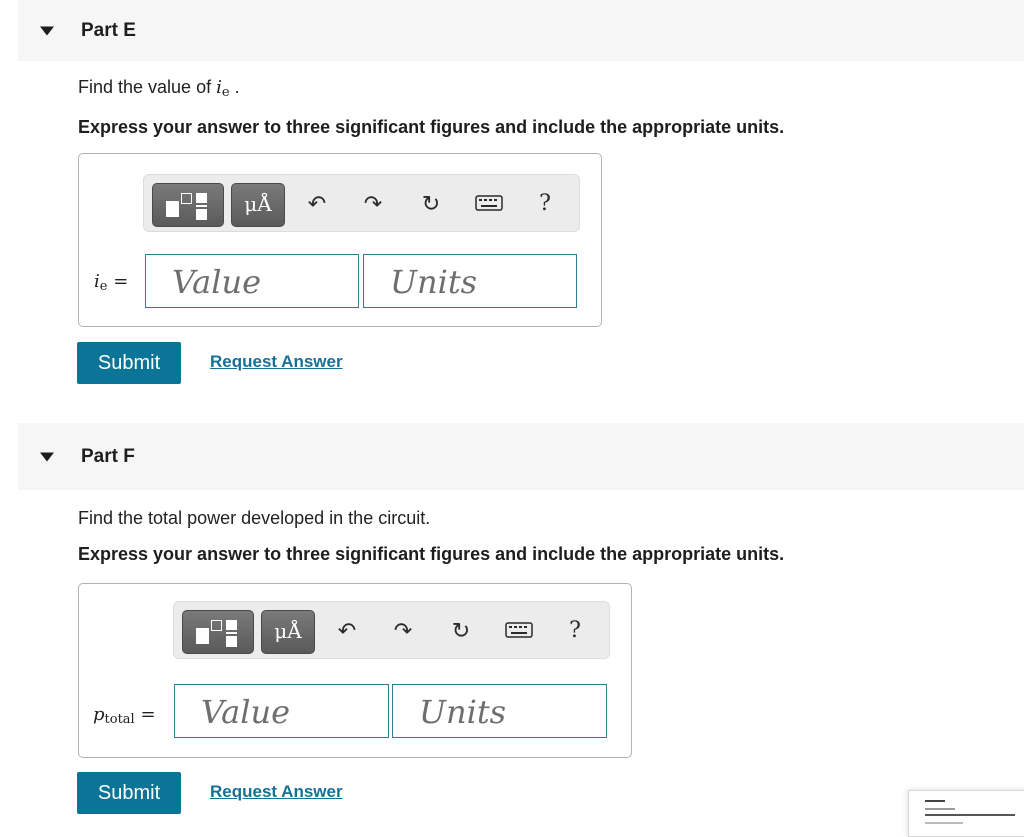 This screenshot has width=1024, height=837. What do you see at coordinates (340, 240) in the screenshot?
I see `part-e-answer-box: μÅ ↶ ↷ ↻ ? ie = Value Units` at bounding box center [340, 240].